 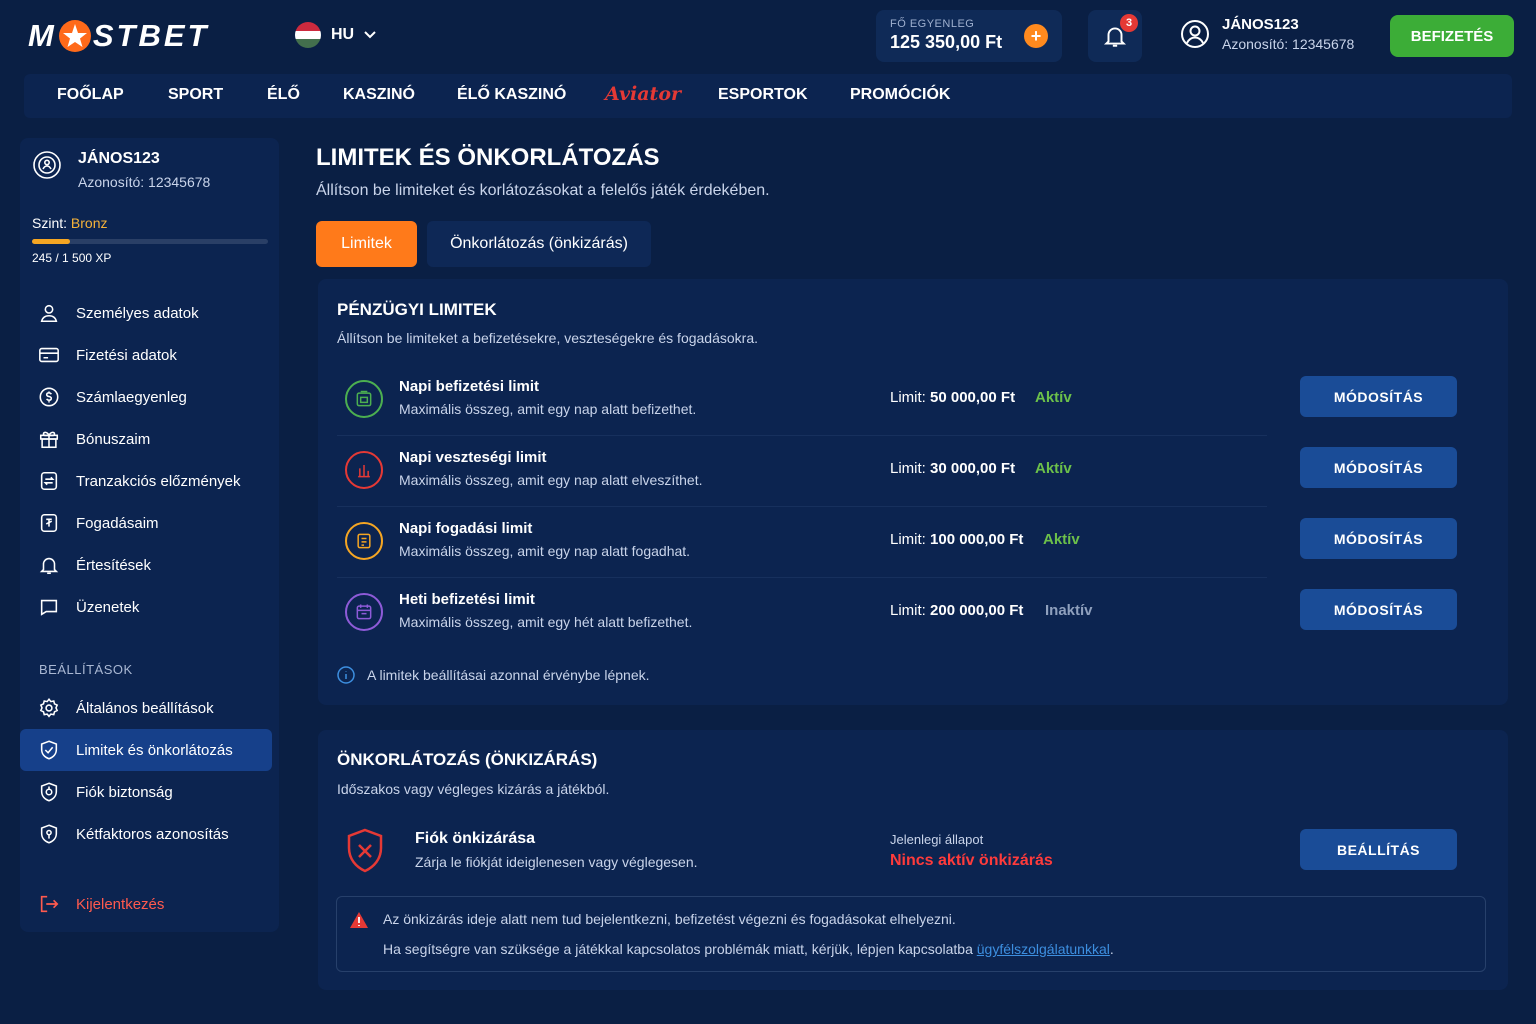 What do you see at coordinates (1267, 34) in the screenshot?
I see `user-menu: JÁNOS123 Azonosító: 12345678` at bounding box center [1267, 34].